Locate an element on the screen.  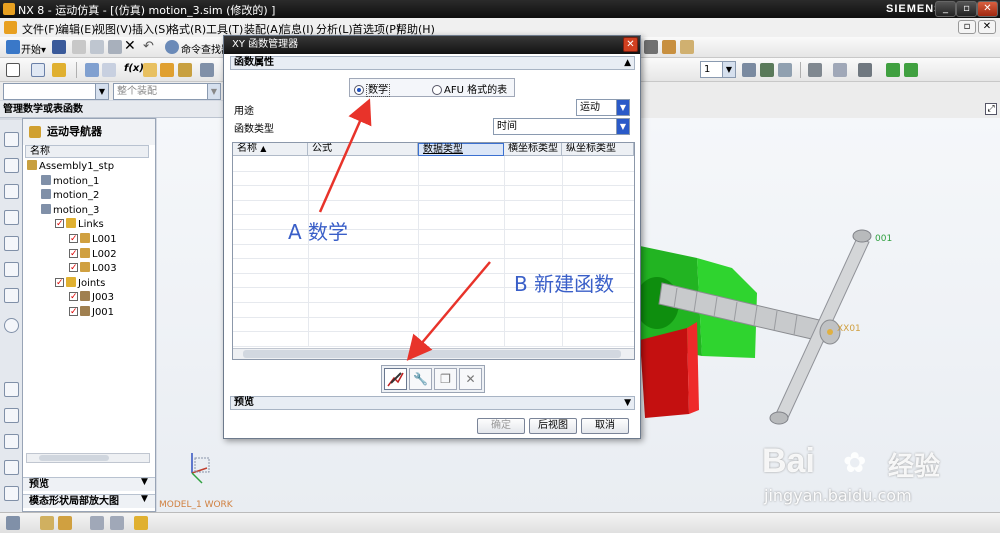
baidu-brand: Bai is located at coordinates (788, 461).